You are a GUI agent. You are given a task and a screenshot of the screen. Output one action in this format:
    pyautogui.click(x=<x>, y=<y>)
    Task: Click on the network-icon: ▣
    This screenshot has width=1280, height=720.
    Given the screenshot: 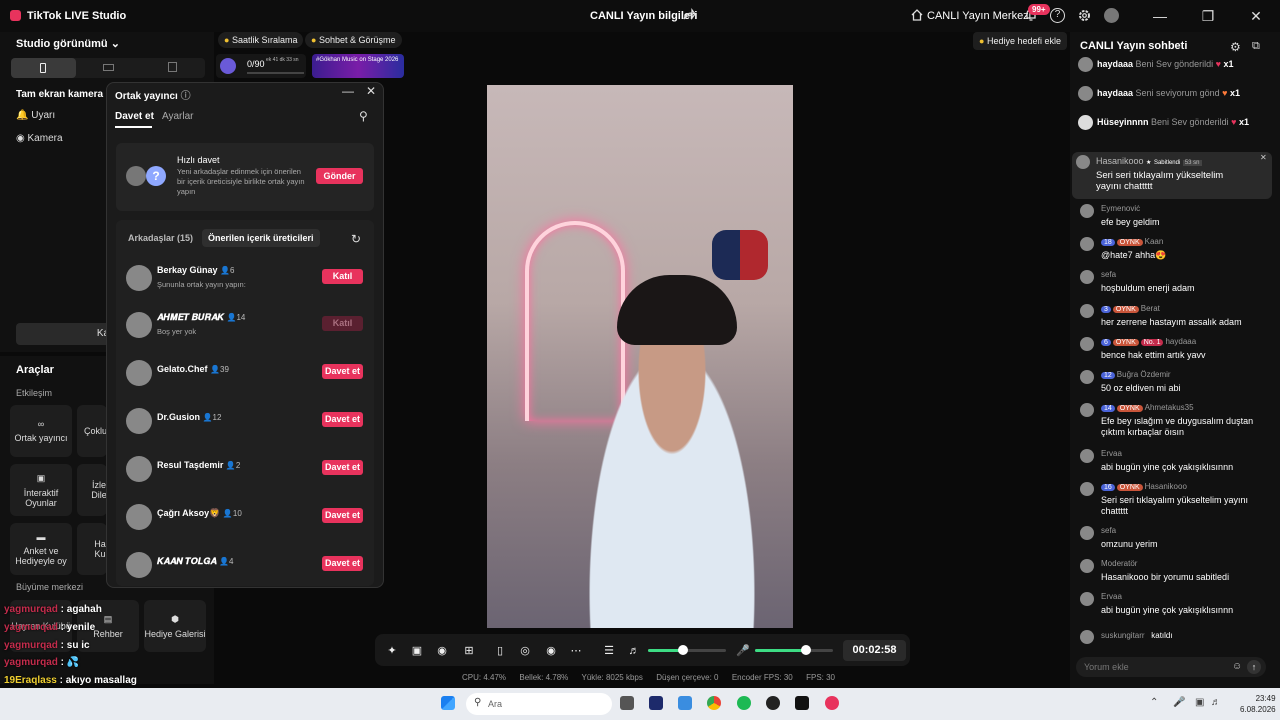 What is the action you would take?
    pyautogui.click(x=1199, y=702)
    